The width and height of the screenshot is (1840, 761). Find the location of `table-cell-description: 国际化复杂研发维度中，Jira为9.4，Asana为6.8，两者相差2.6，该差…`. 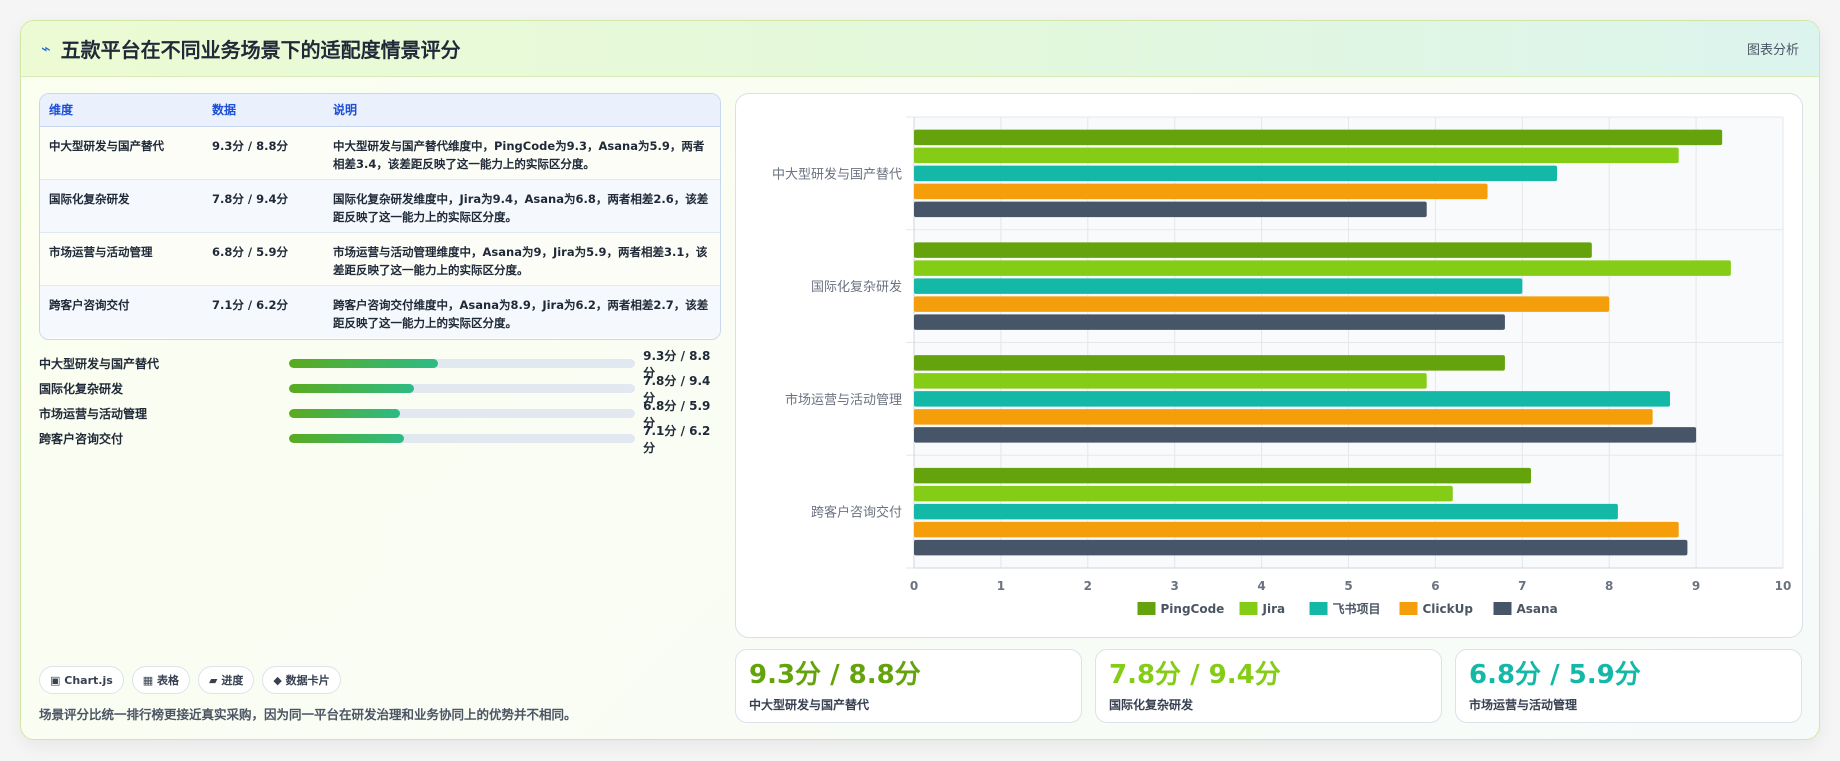

table-cell-description: 国际化复杂研发维度中，Jira为9.4，Asana为6.8，两者相差2.6，该差… is located at coordinates (522, 206).